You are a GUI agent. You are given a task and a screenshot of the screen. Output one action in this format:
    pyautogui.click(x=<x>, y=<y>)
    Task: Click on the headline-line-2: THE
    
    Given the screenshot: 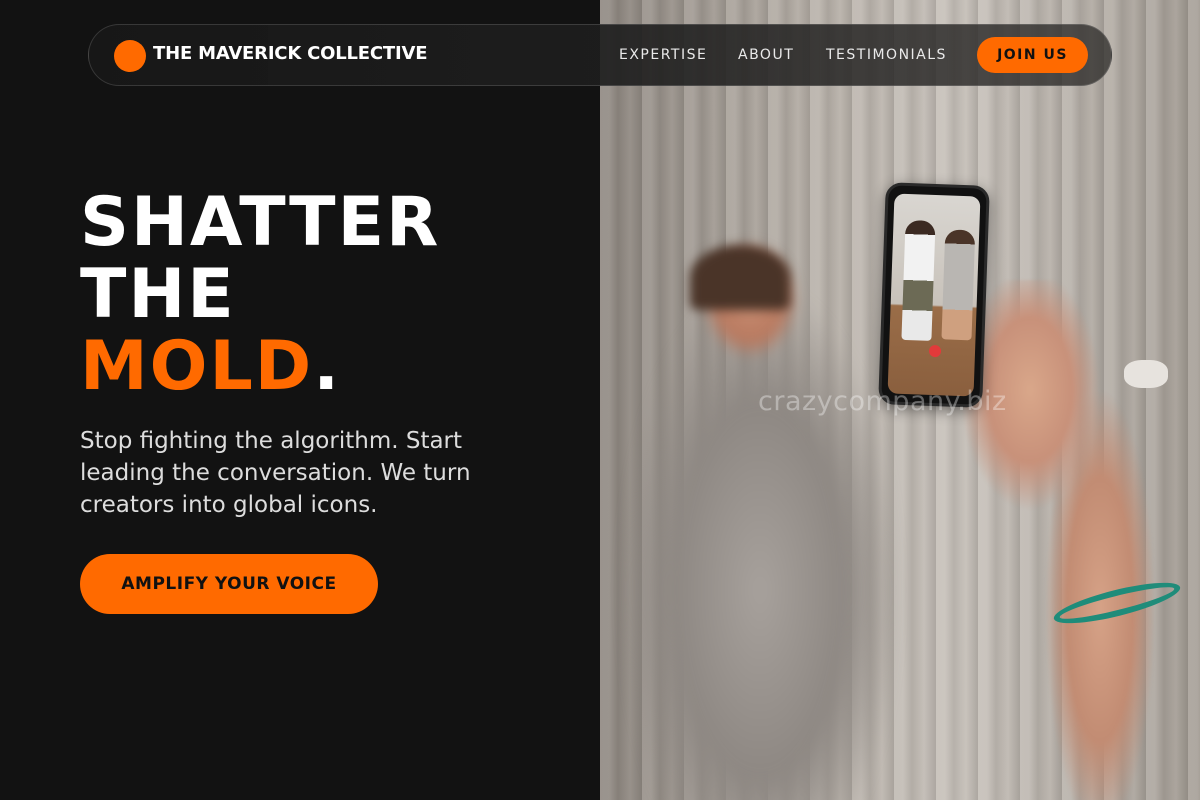 What is the action you would take?
    pyautogui.click(x=158, y=294)
    